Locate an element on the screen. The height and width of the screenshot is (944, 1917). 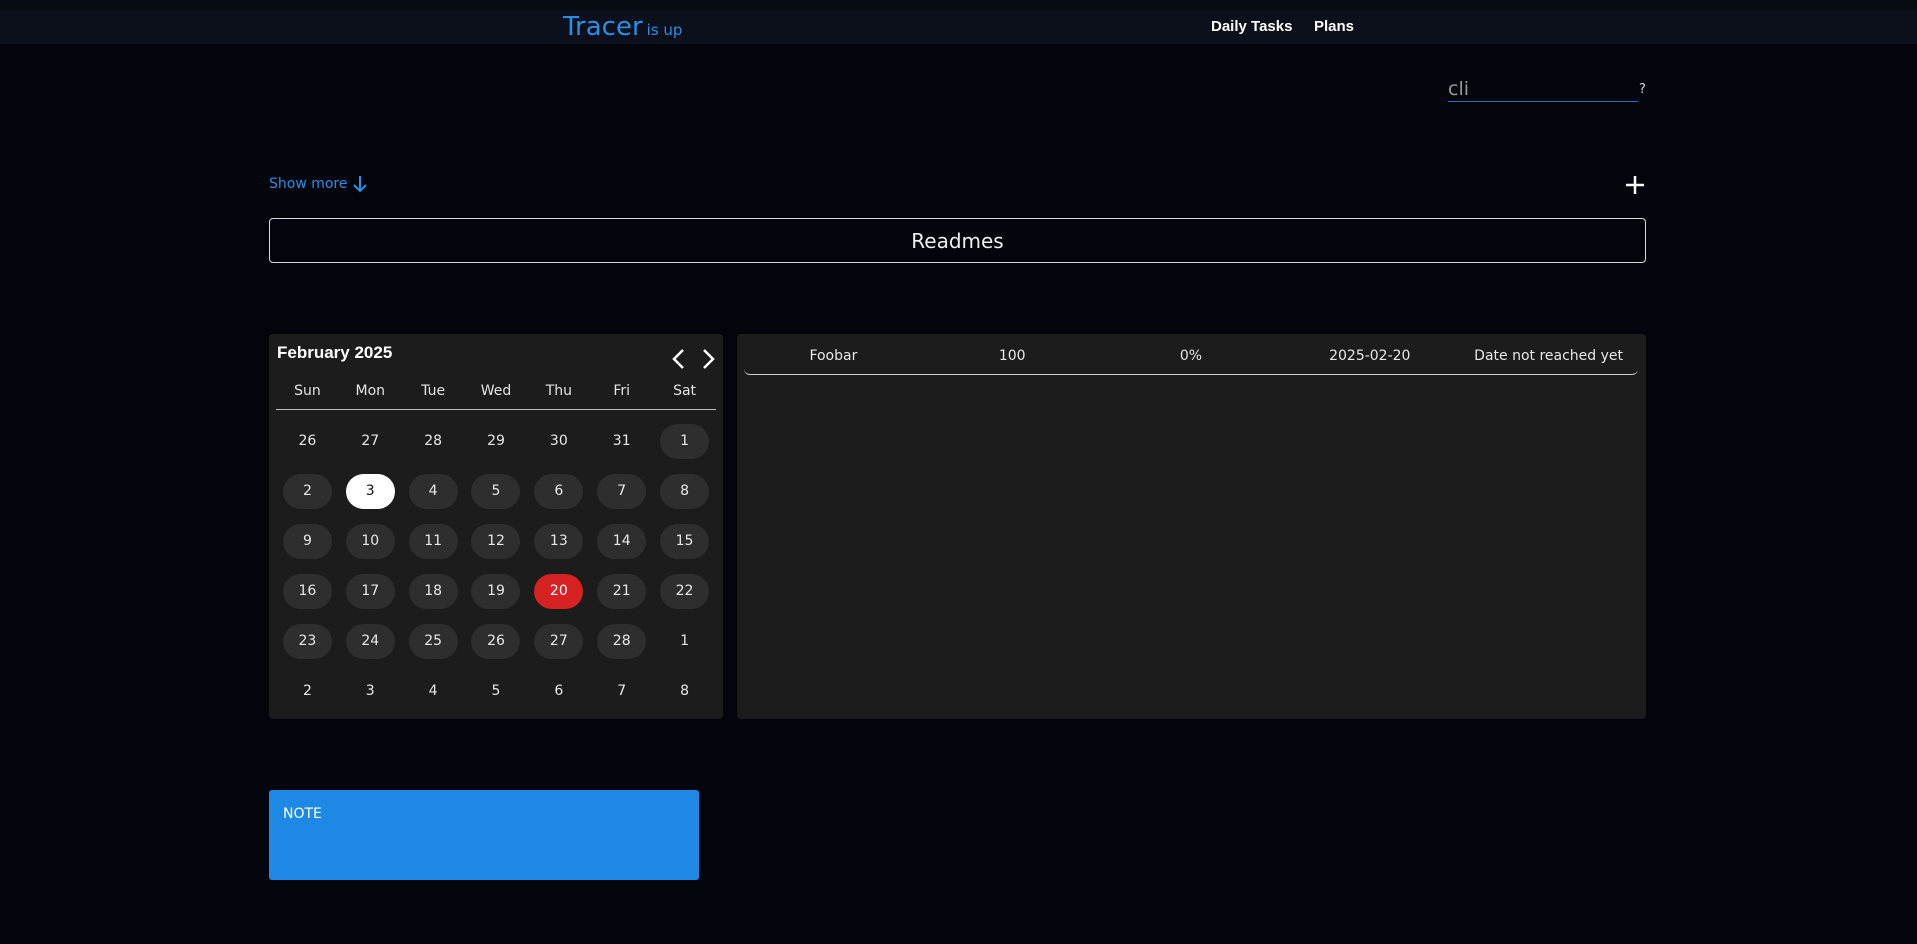
calendar-day-other-month: 4 is located at coordinates (433, 691).